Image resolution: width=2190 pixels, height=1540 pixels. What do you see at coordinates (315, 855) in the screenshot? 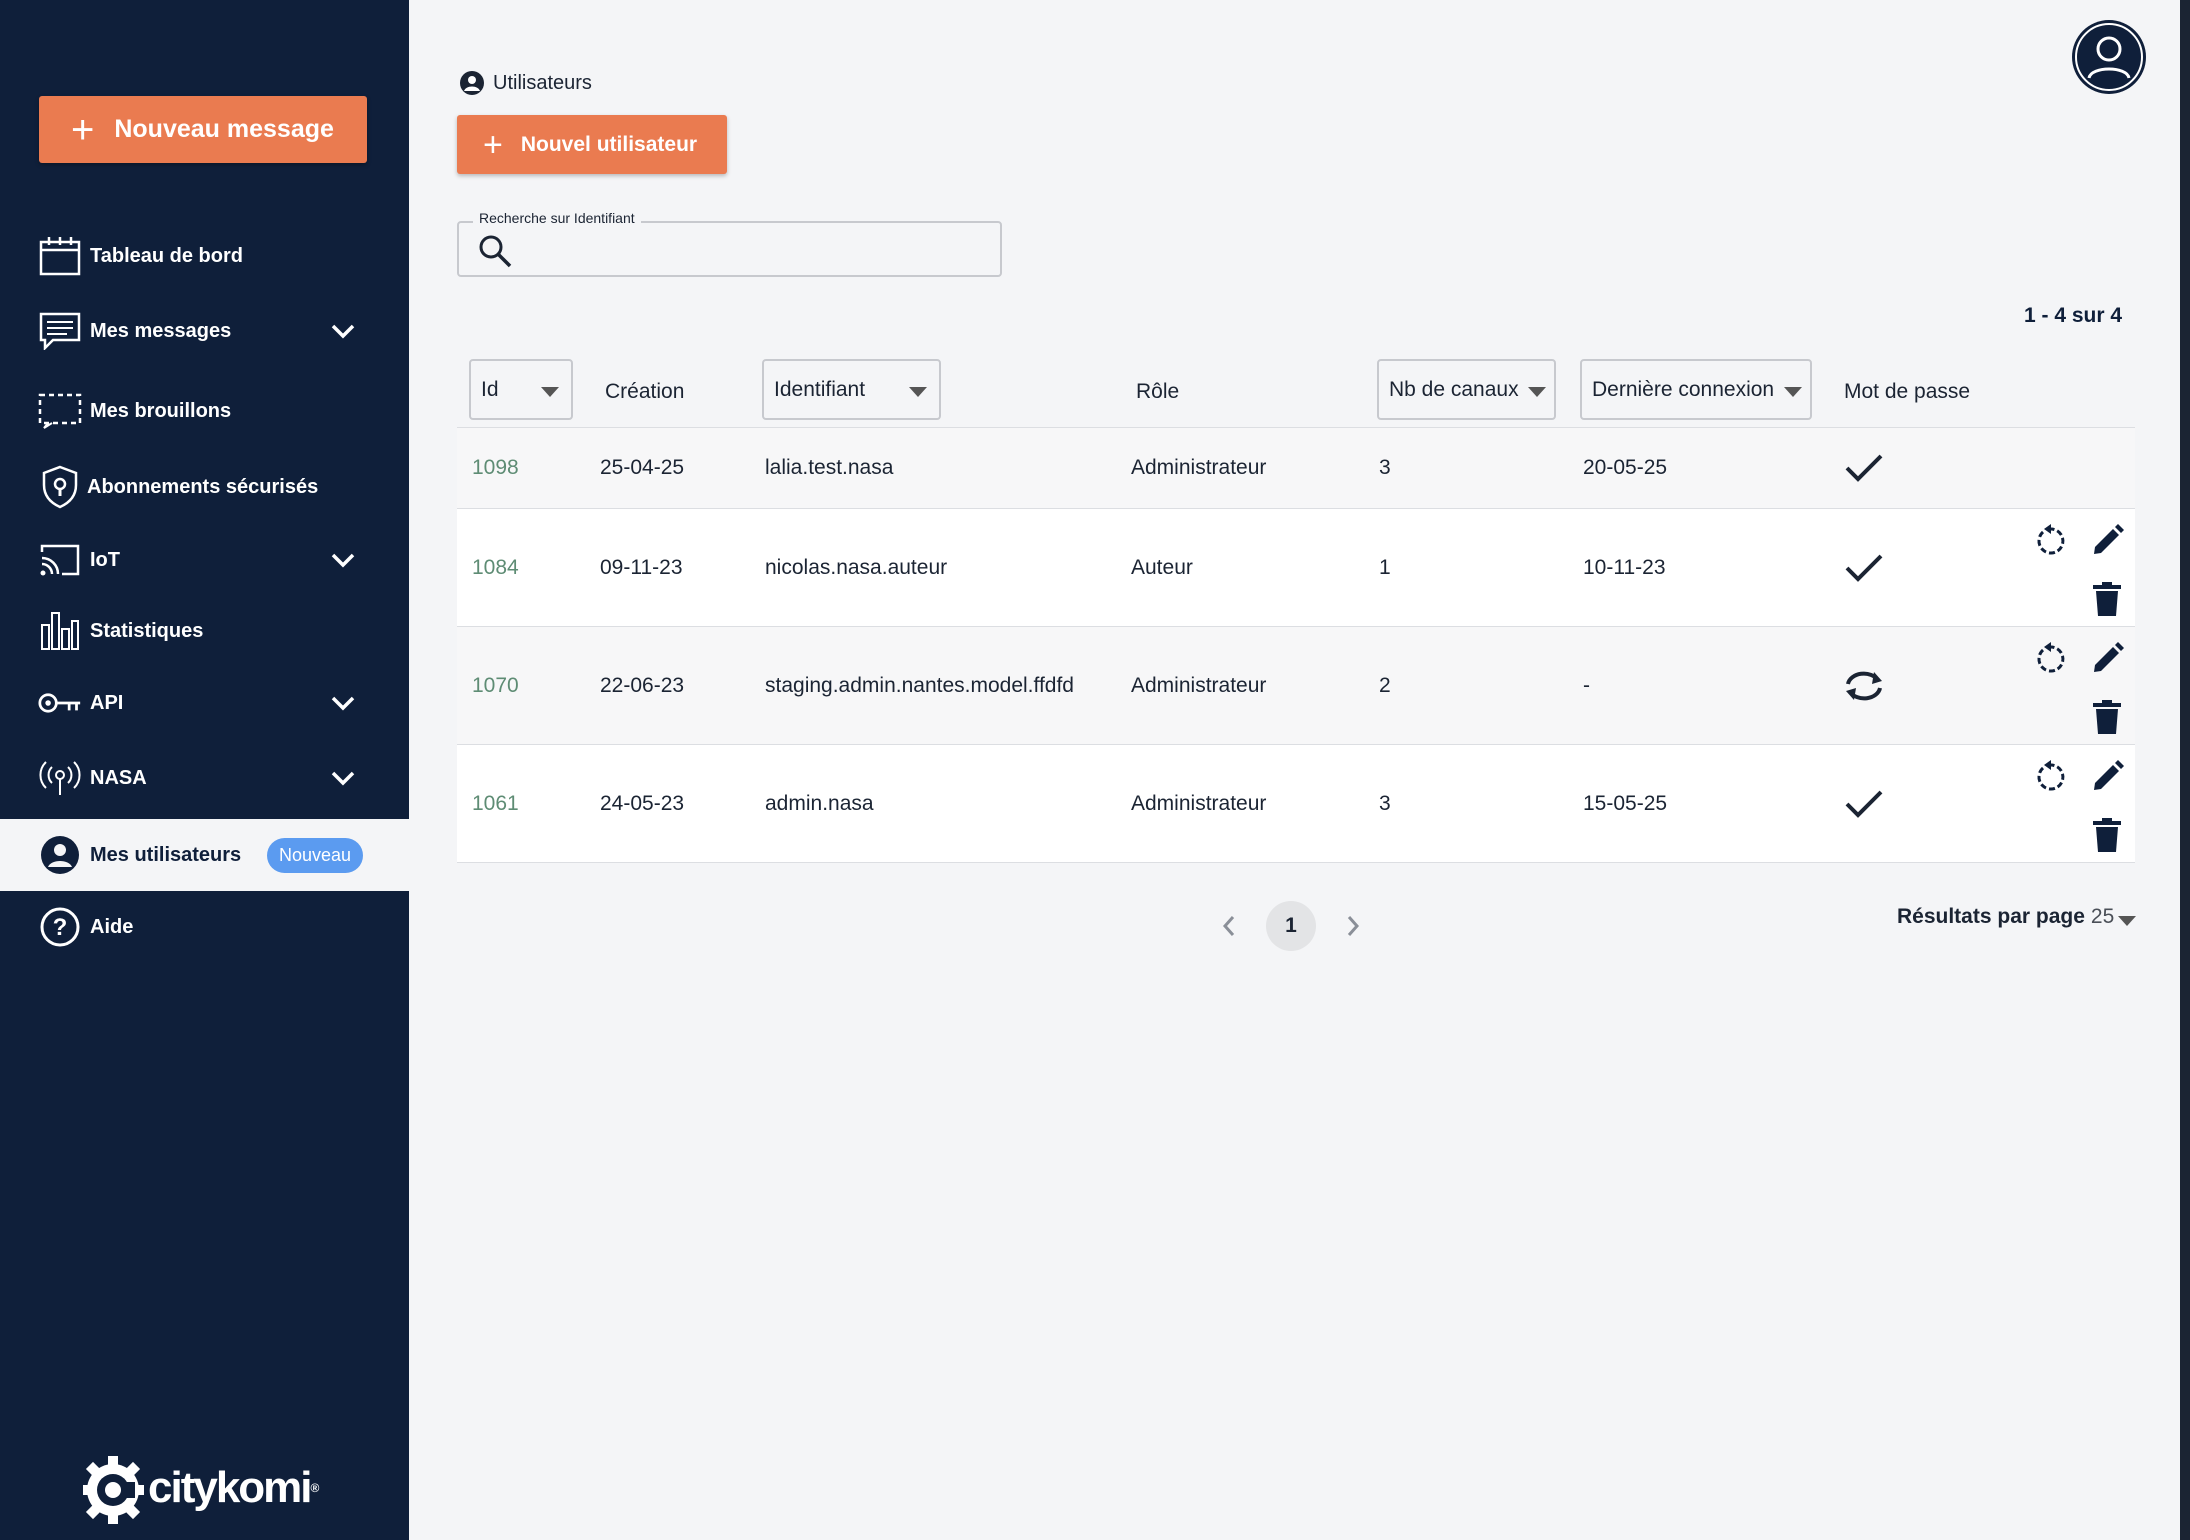
I see `new-badge: Nouveau` at bounding box center [315, 855].